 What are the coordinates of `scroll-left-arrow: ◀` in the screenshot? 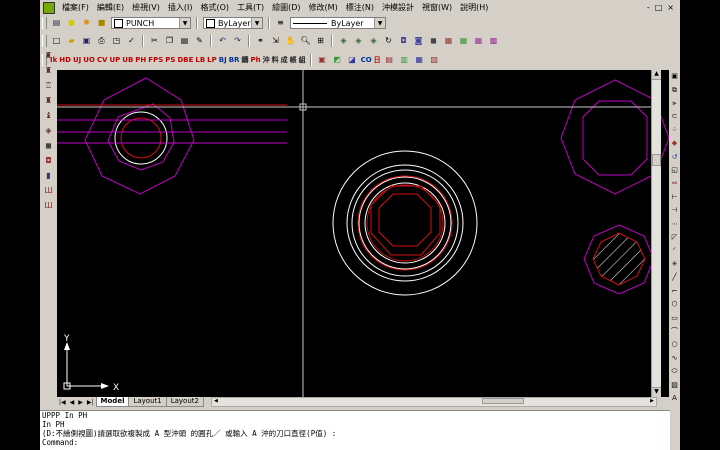 It's located at (216, 401).